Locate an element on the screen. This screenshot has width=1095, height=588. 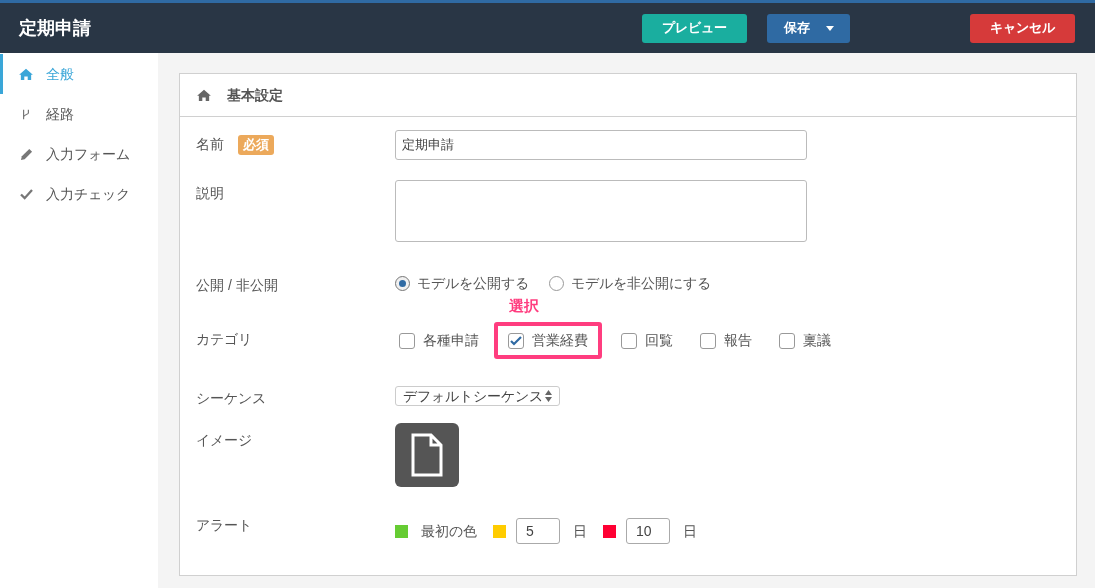
field-label: シーケンス is located at coordinates (231, 398).